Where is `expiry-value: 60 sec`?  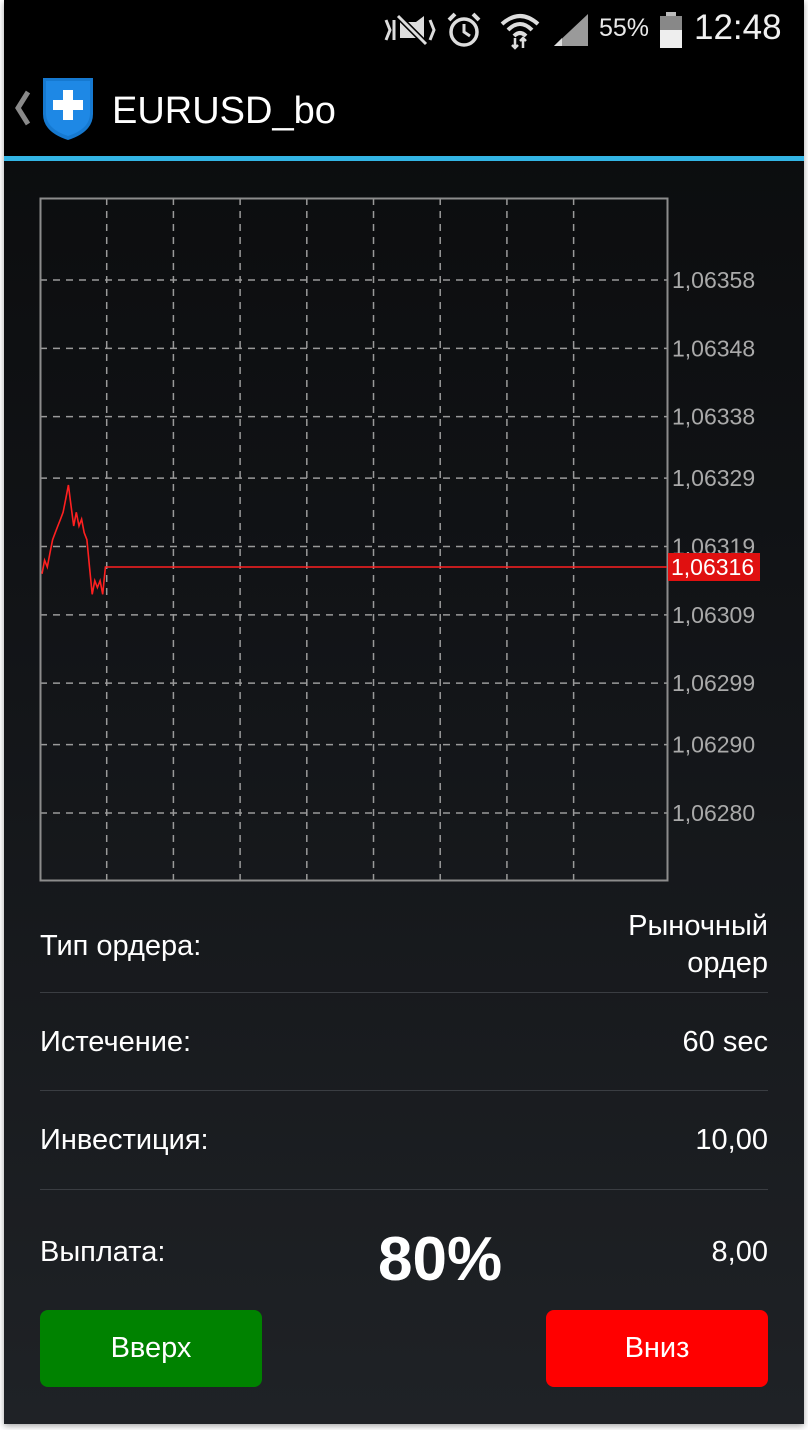 expiry-value: 60 sec is located at coordinates (725, 1042).